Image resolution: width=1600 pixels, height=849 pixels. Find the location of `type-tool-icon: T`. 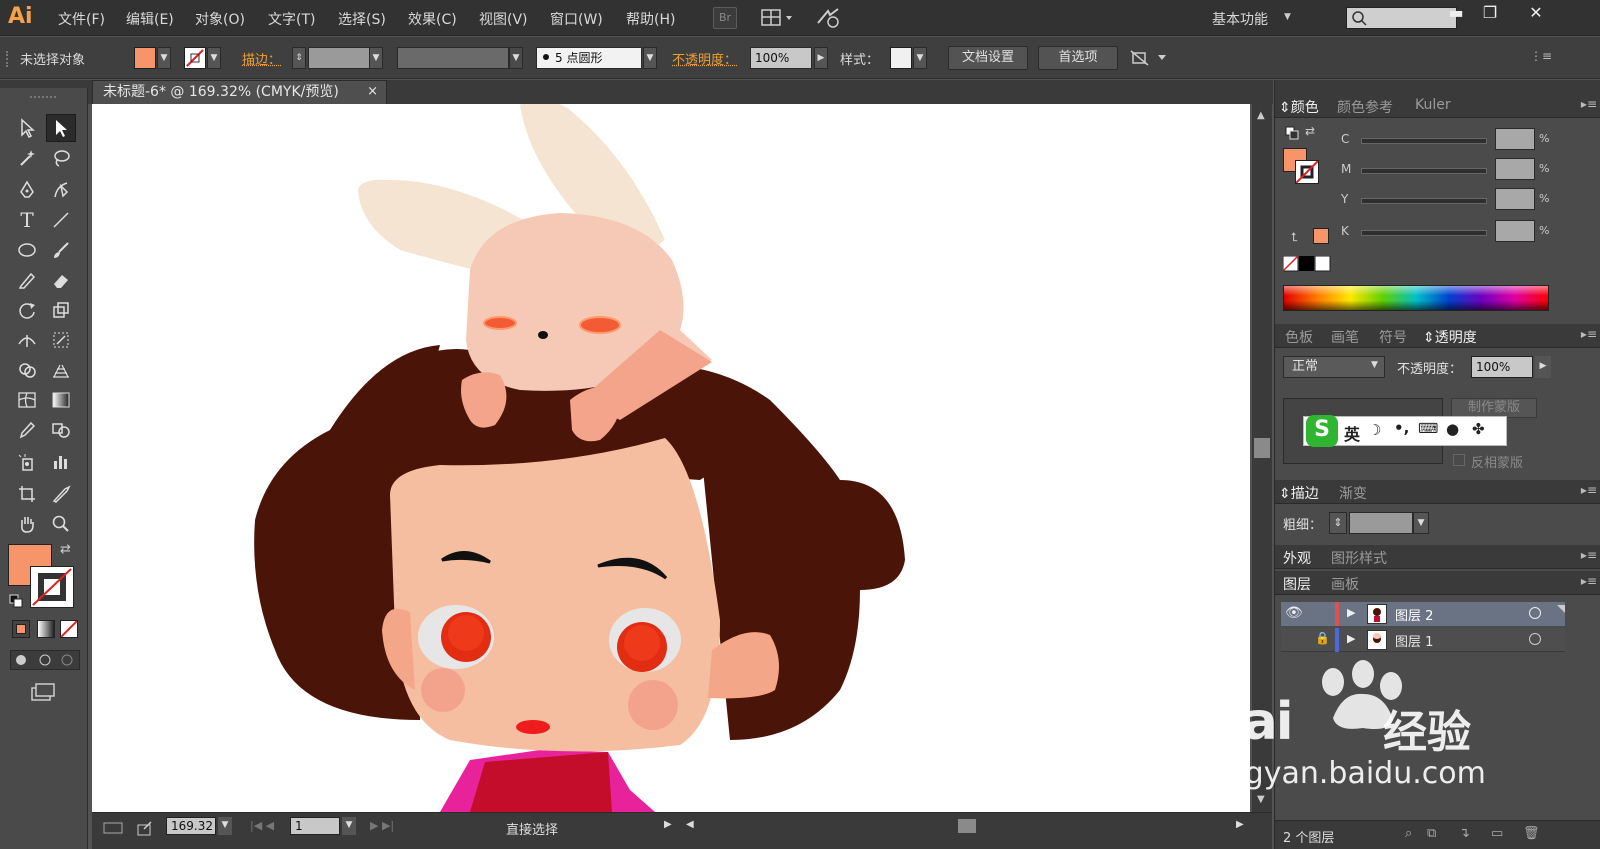

type-tool-icon: T is located at coordinates (27, 220).